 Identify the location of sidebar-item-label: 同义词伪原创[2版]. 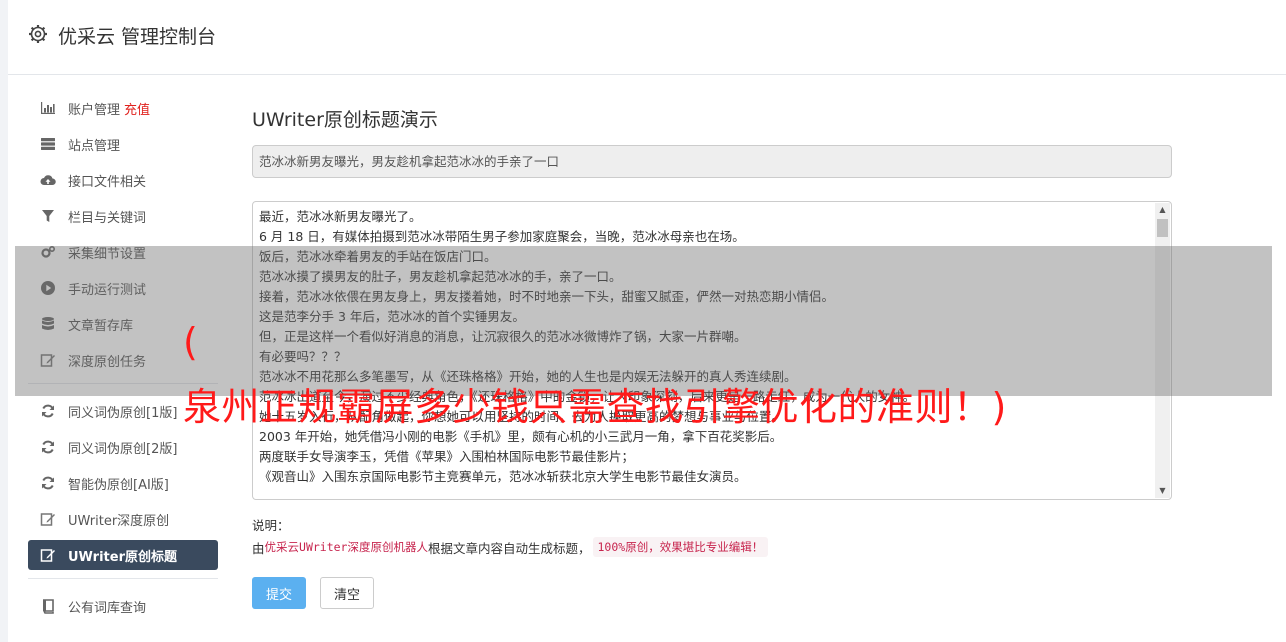
(123, 449).